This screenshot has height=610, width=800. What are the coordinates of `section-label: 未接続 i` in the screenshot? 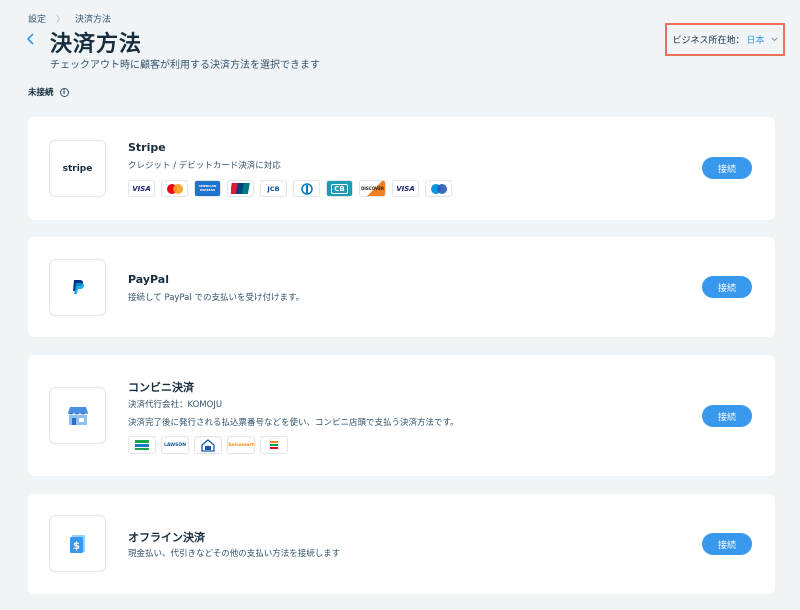 It's located at (48, 92).